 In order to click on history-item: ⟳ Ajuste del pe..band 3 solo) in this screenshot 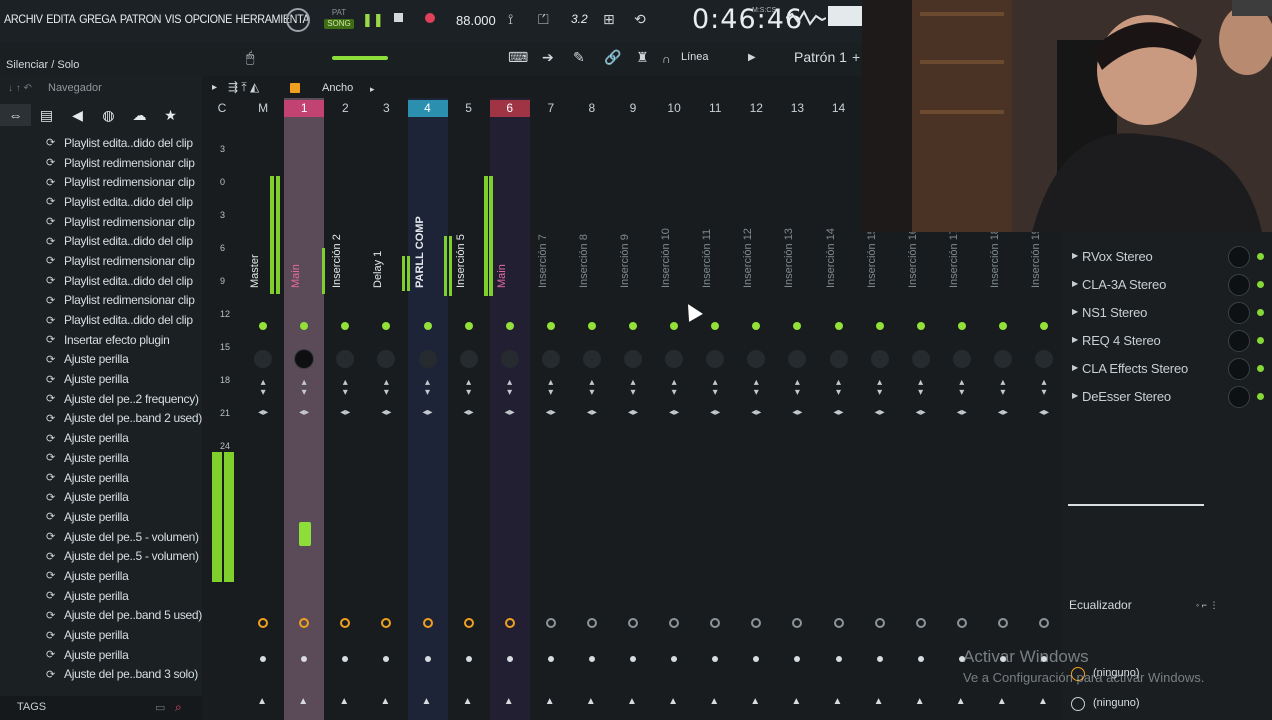, I will do `click(101, 675)`.